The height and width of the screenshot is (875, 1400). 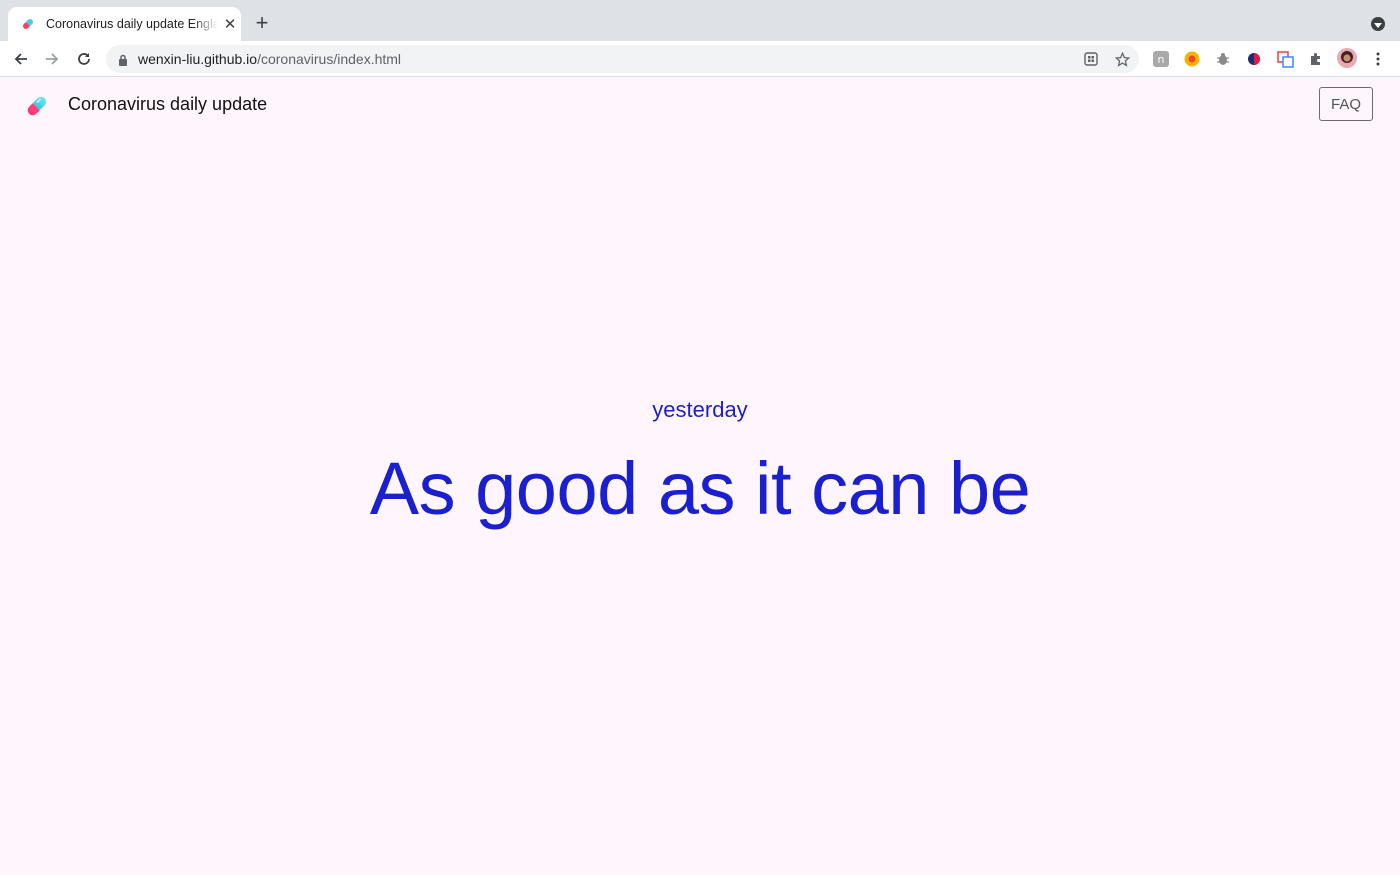 I want to click on bug-icon, so click(x=1223, y=59).